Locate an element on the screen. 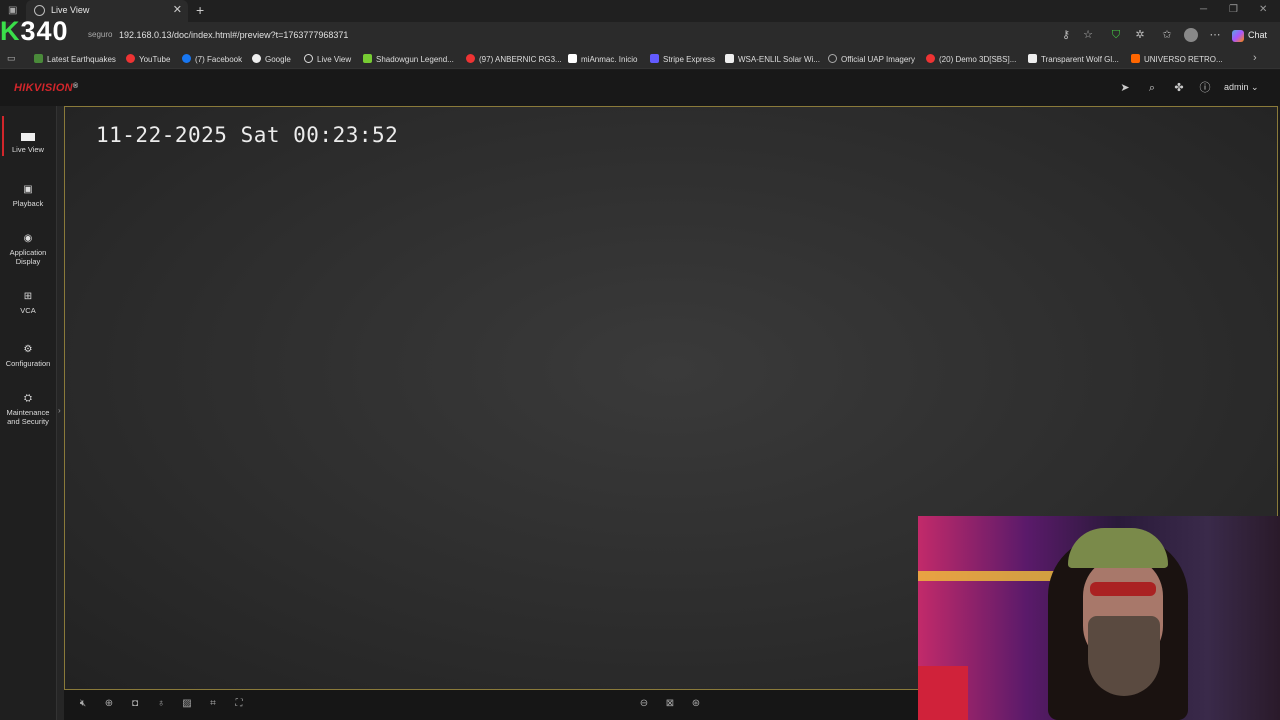 Image resolution: width=1280 pixels, height=720 pixels. live-view-icon is located at coordinates (28, 137).